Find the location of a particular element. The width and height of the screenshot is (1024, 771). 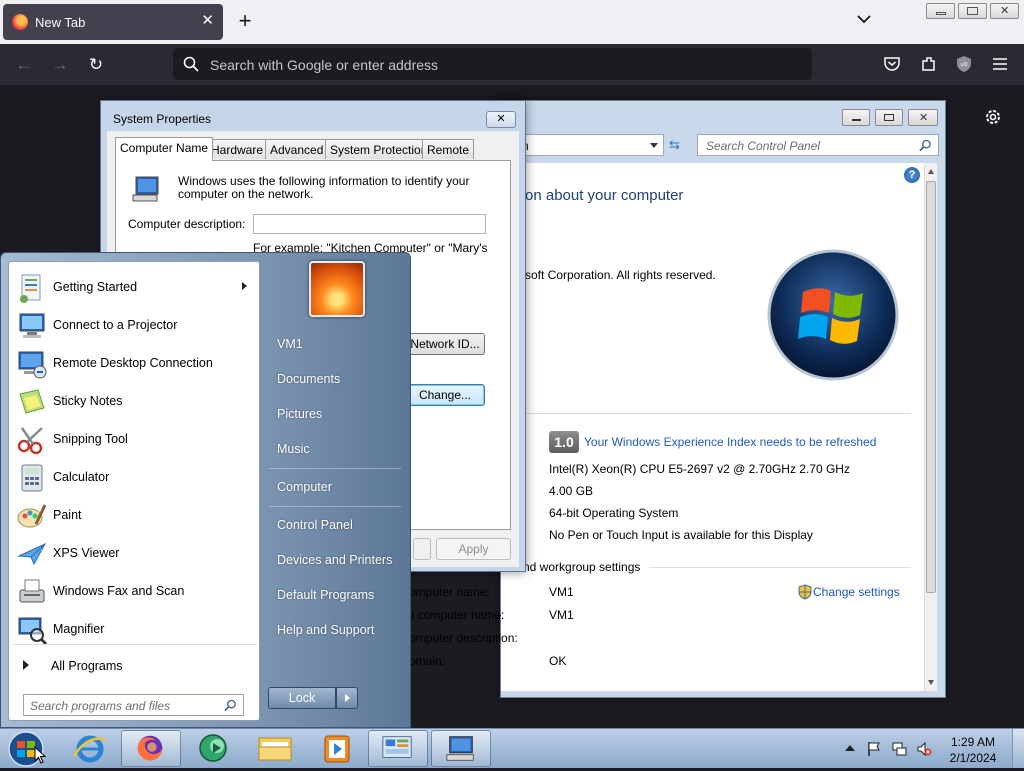

start-button is located at coordinates (26, 749).